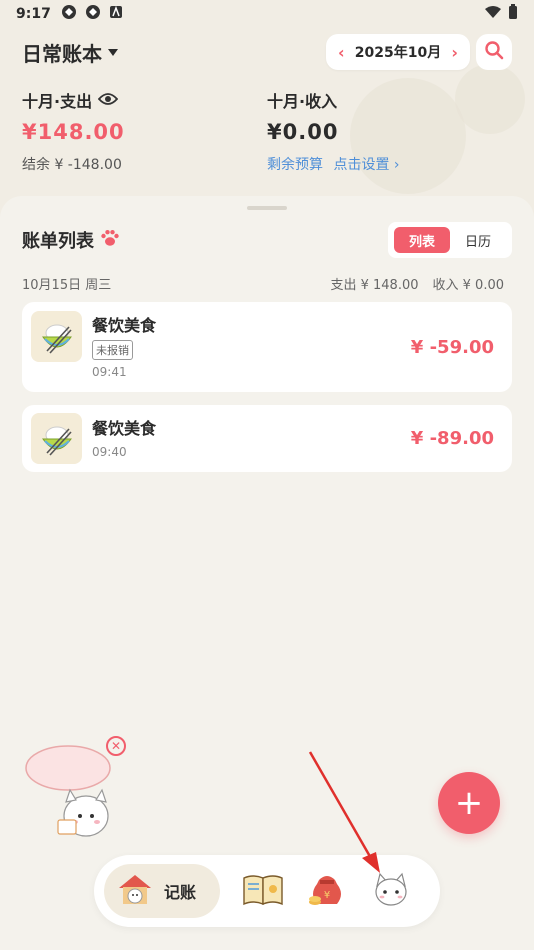 This screenshot has height=950, width=534. I want to click on list-header: 账单列表 列表 日历, so click(267, 240).